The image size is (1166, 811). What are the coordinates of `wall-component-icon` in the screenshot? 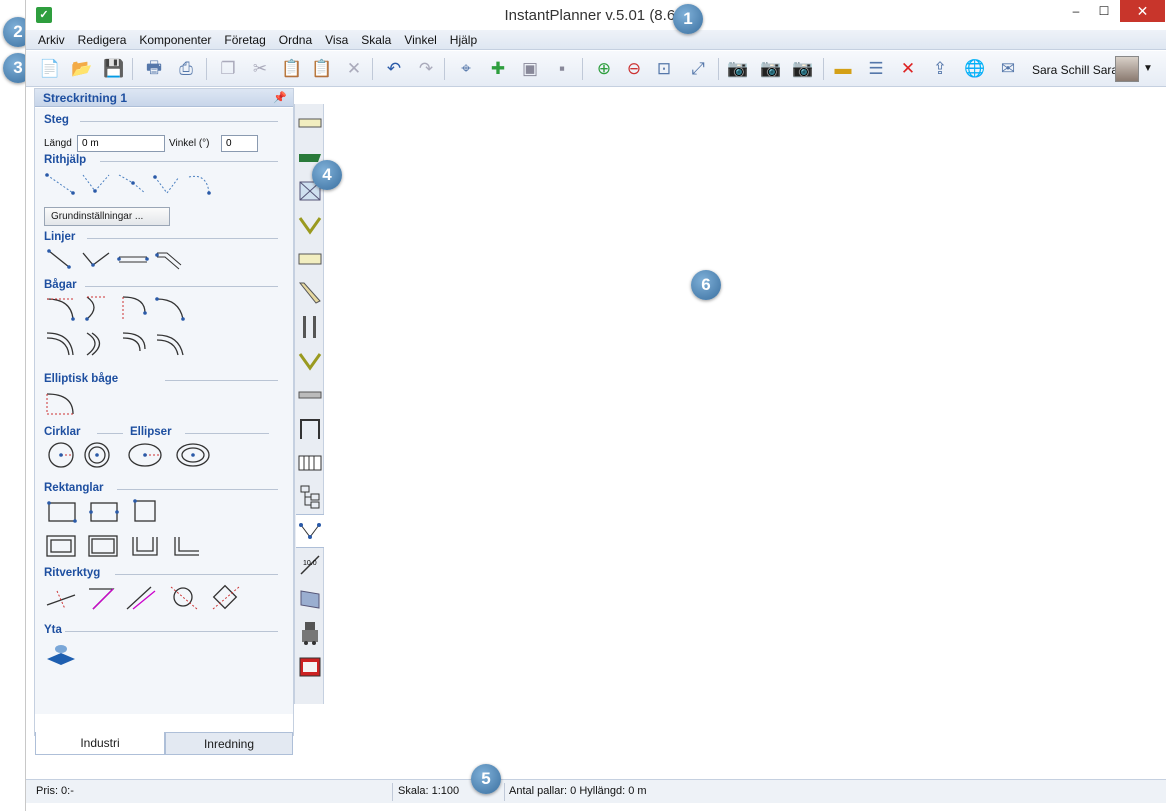 It's located at (310, 123).